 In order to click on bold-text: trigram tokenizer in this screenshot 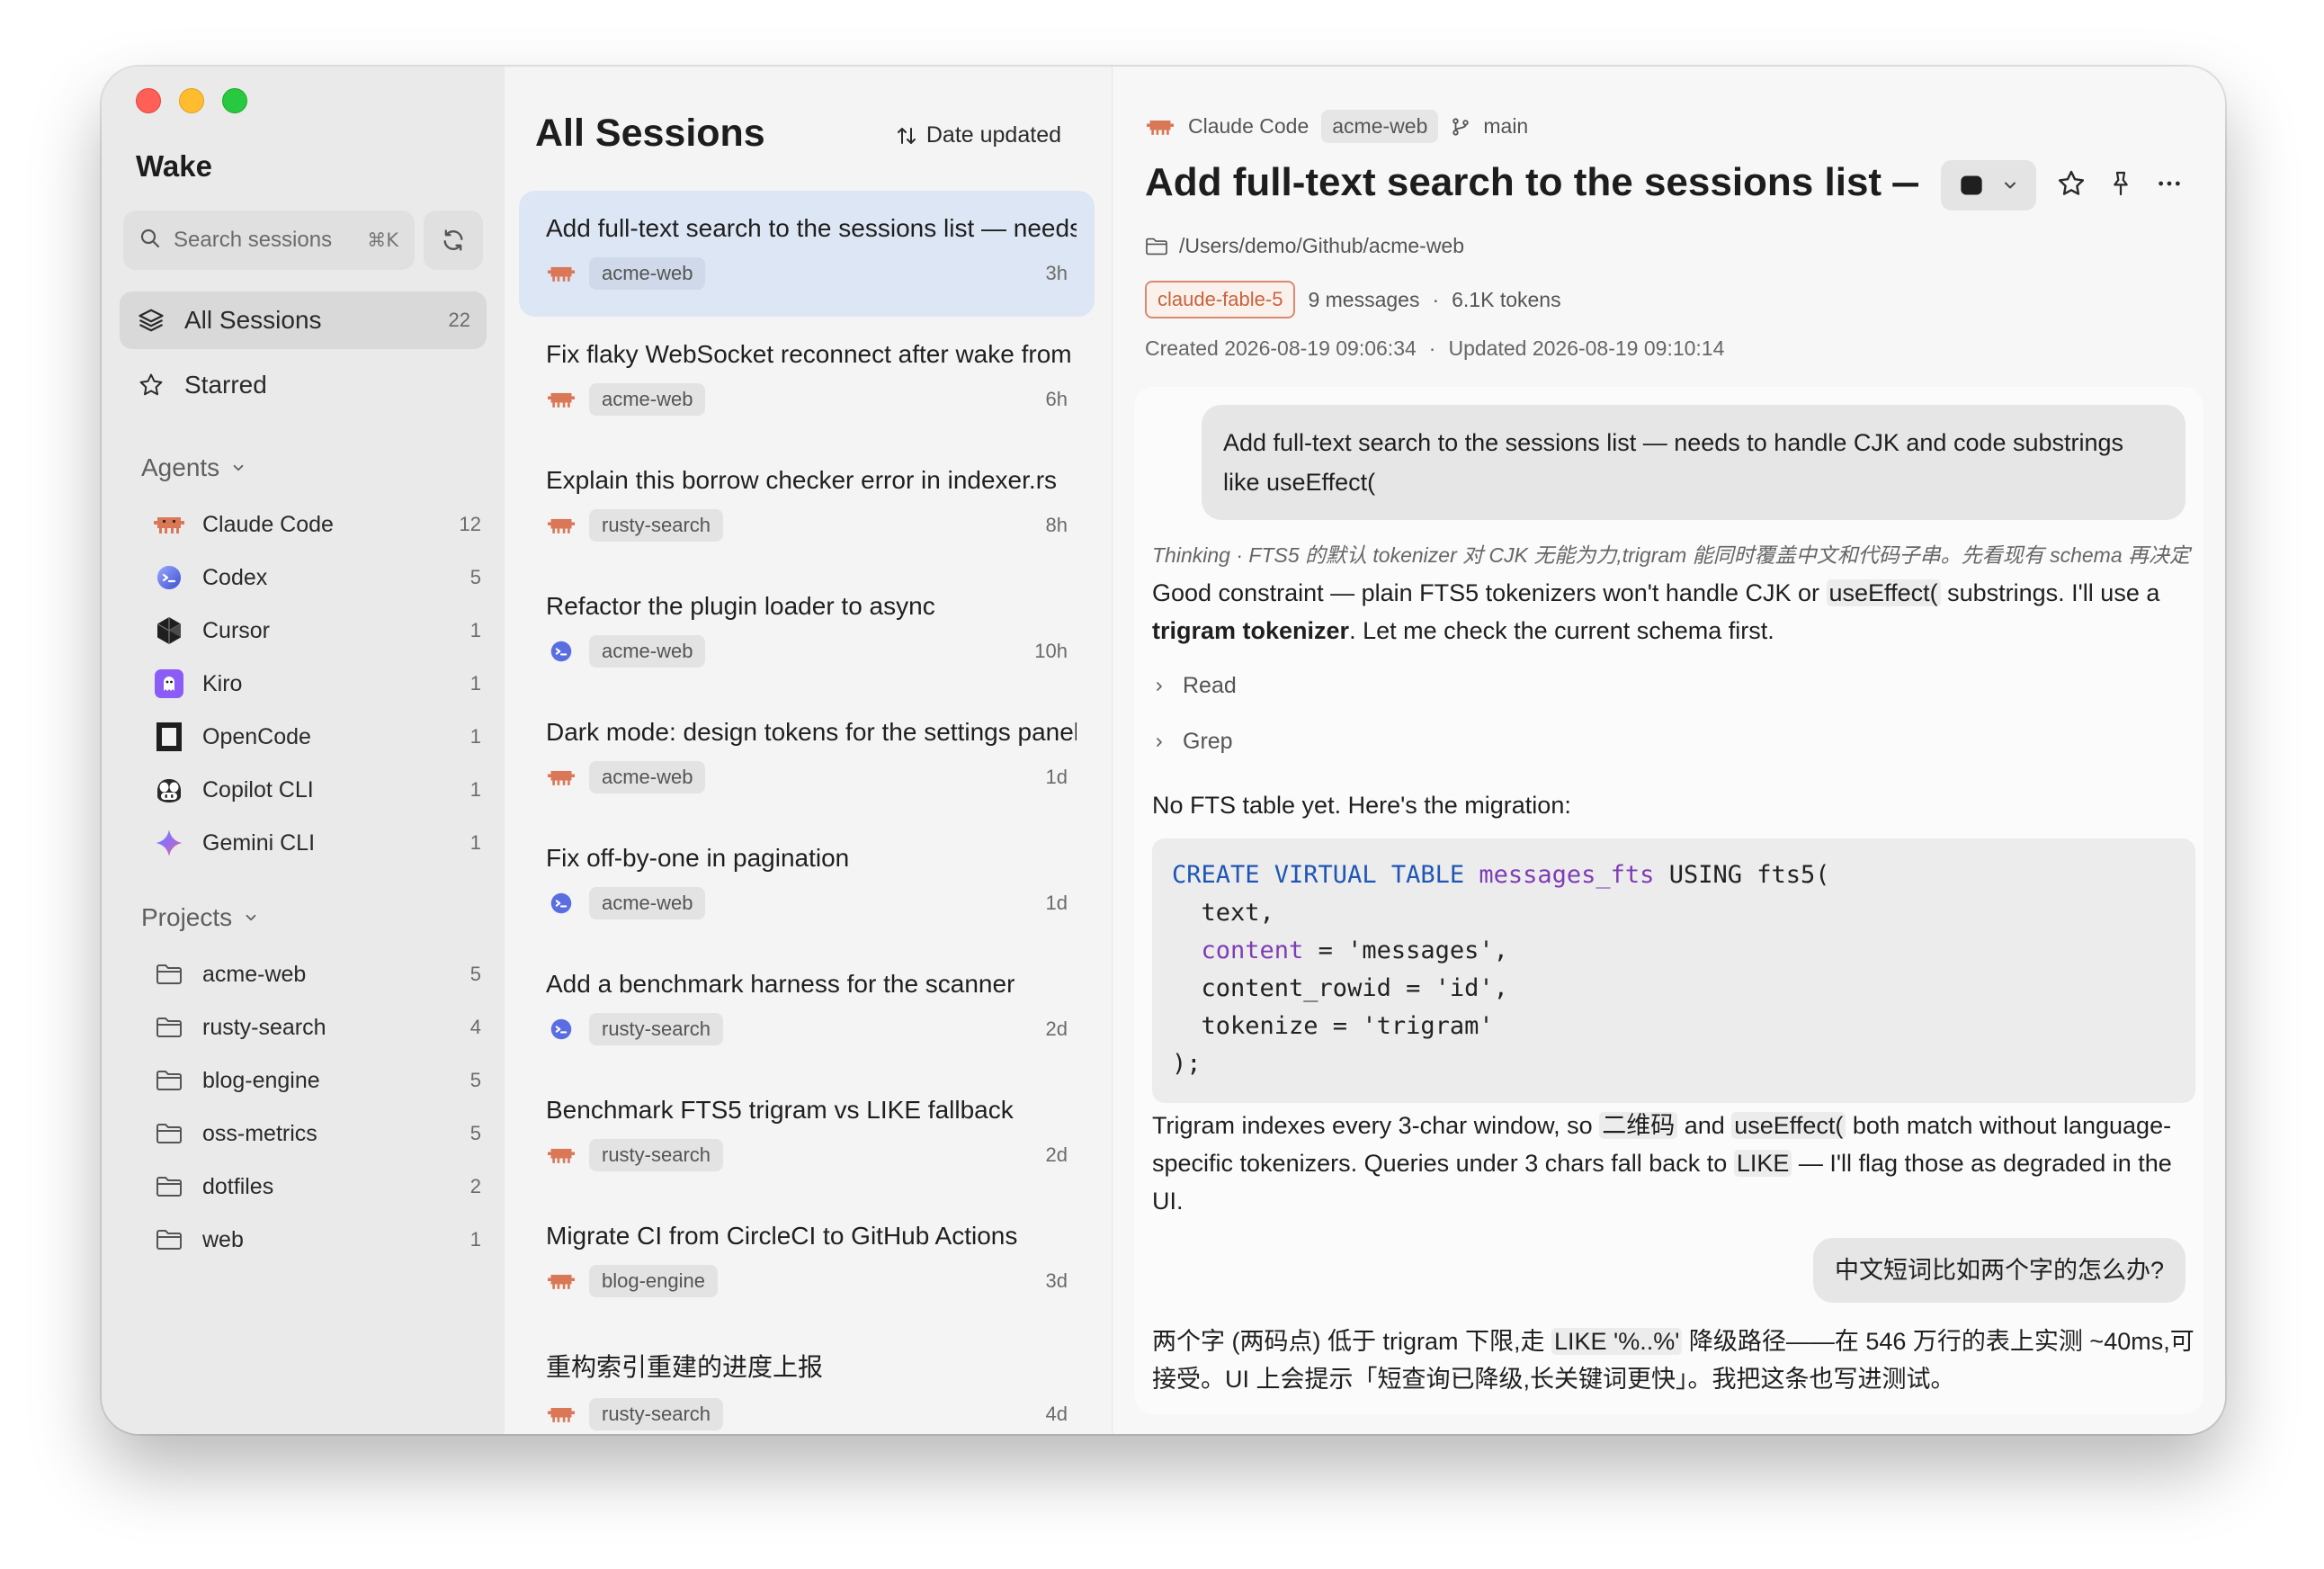, I will do `click(1251, 630)`.